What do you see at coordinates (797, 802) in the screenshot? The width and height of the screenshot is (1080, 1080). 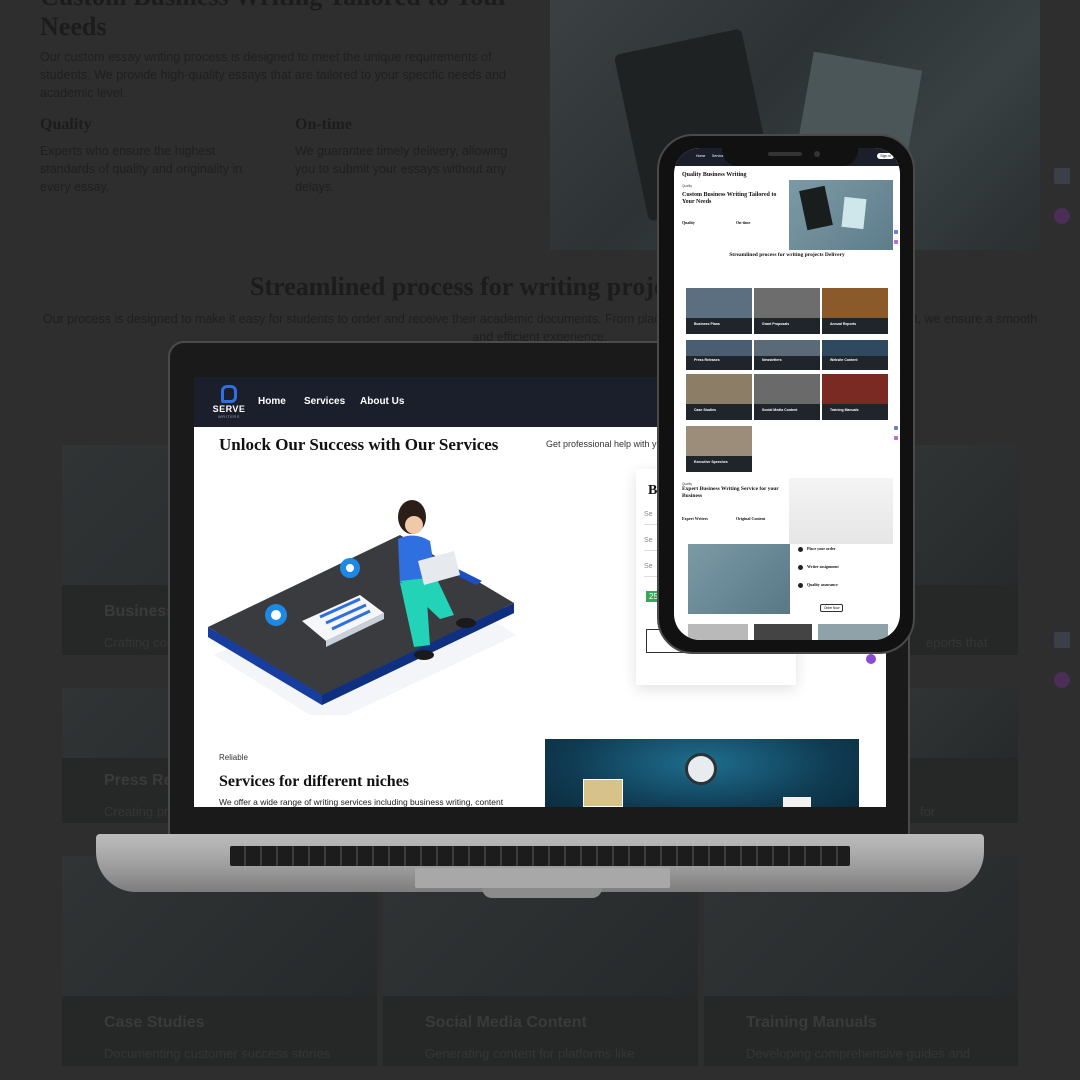 I see `chart-sheet-shape` at bounding box center [797, 802].